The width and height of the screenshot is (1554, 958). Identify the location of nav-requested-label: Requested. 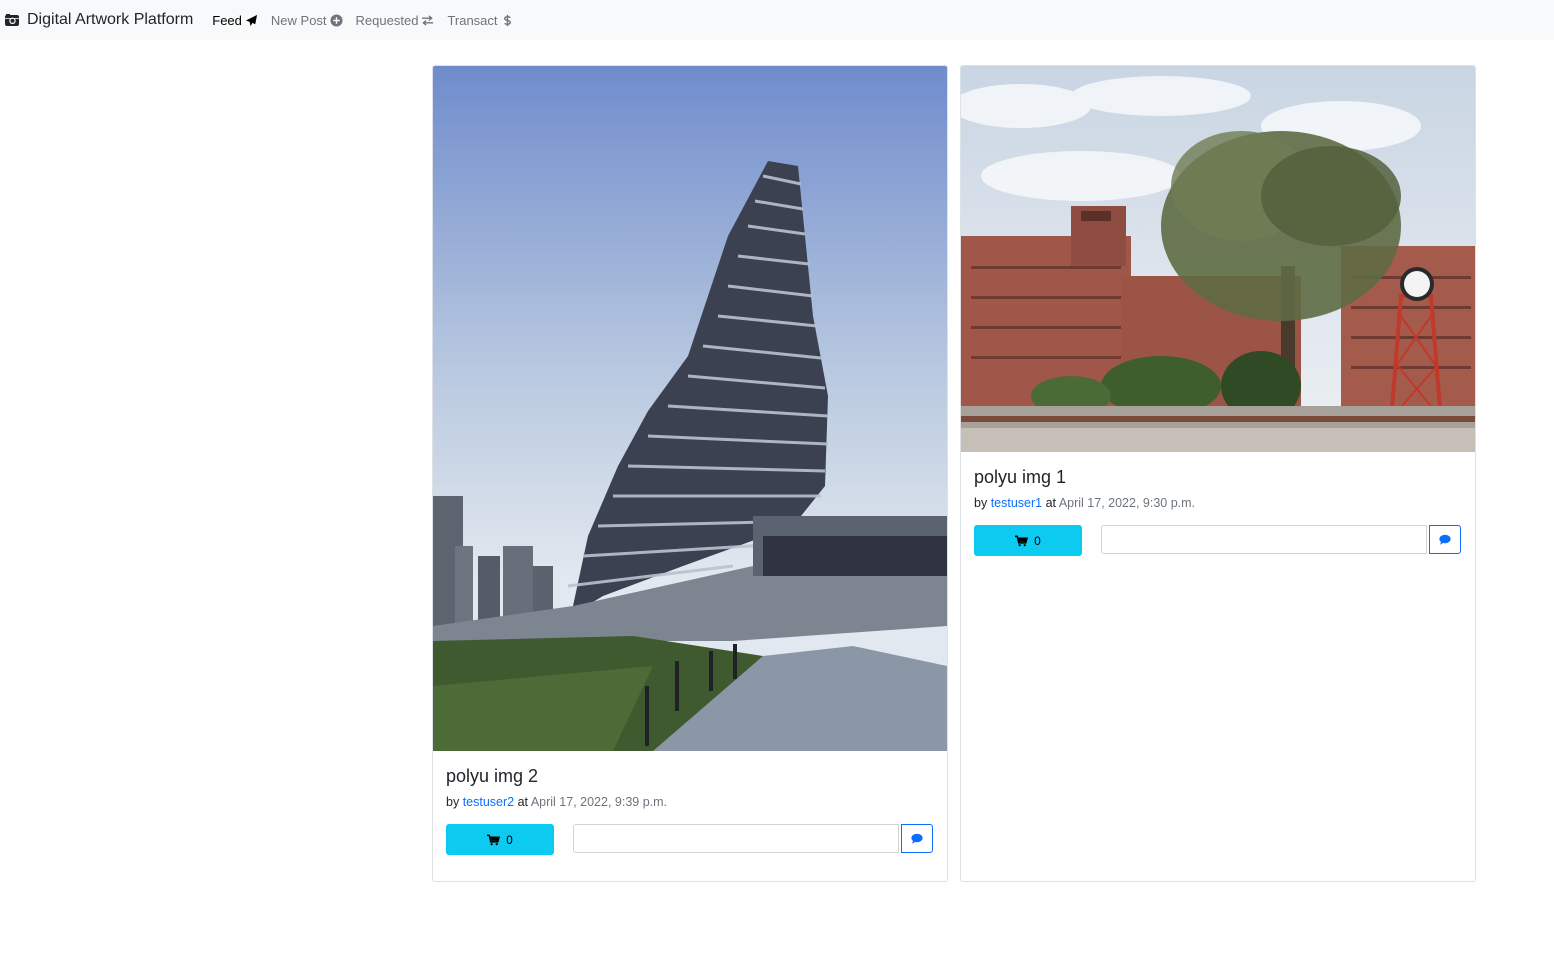
(387, 20).